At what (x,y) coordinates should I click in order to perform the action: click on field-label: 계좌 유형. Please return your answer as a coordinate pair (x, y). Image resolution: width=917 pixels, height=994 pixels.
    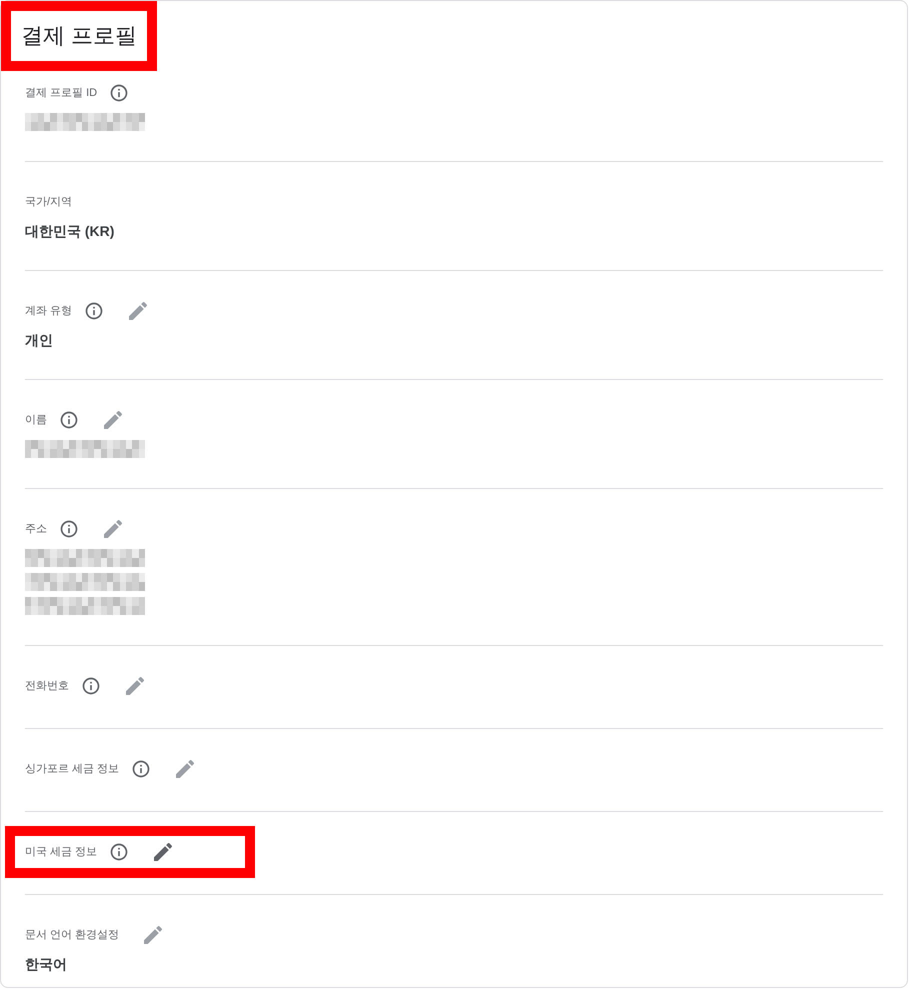
    Looking at the image, I should click on (48, 311).